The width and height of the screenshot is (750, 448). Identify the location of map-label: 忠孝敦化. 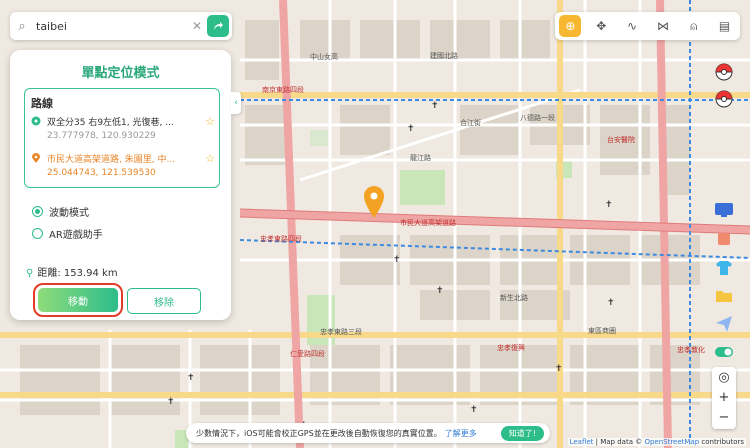
(691, 349).